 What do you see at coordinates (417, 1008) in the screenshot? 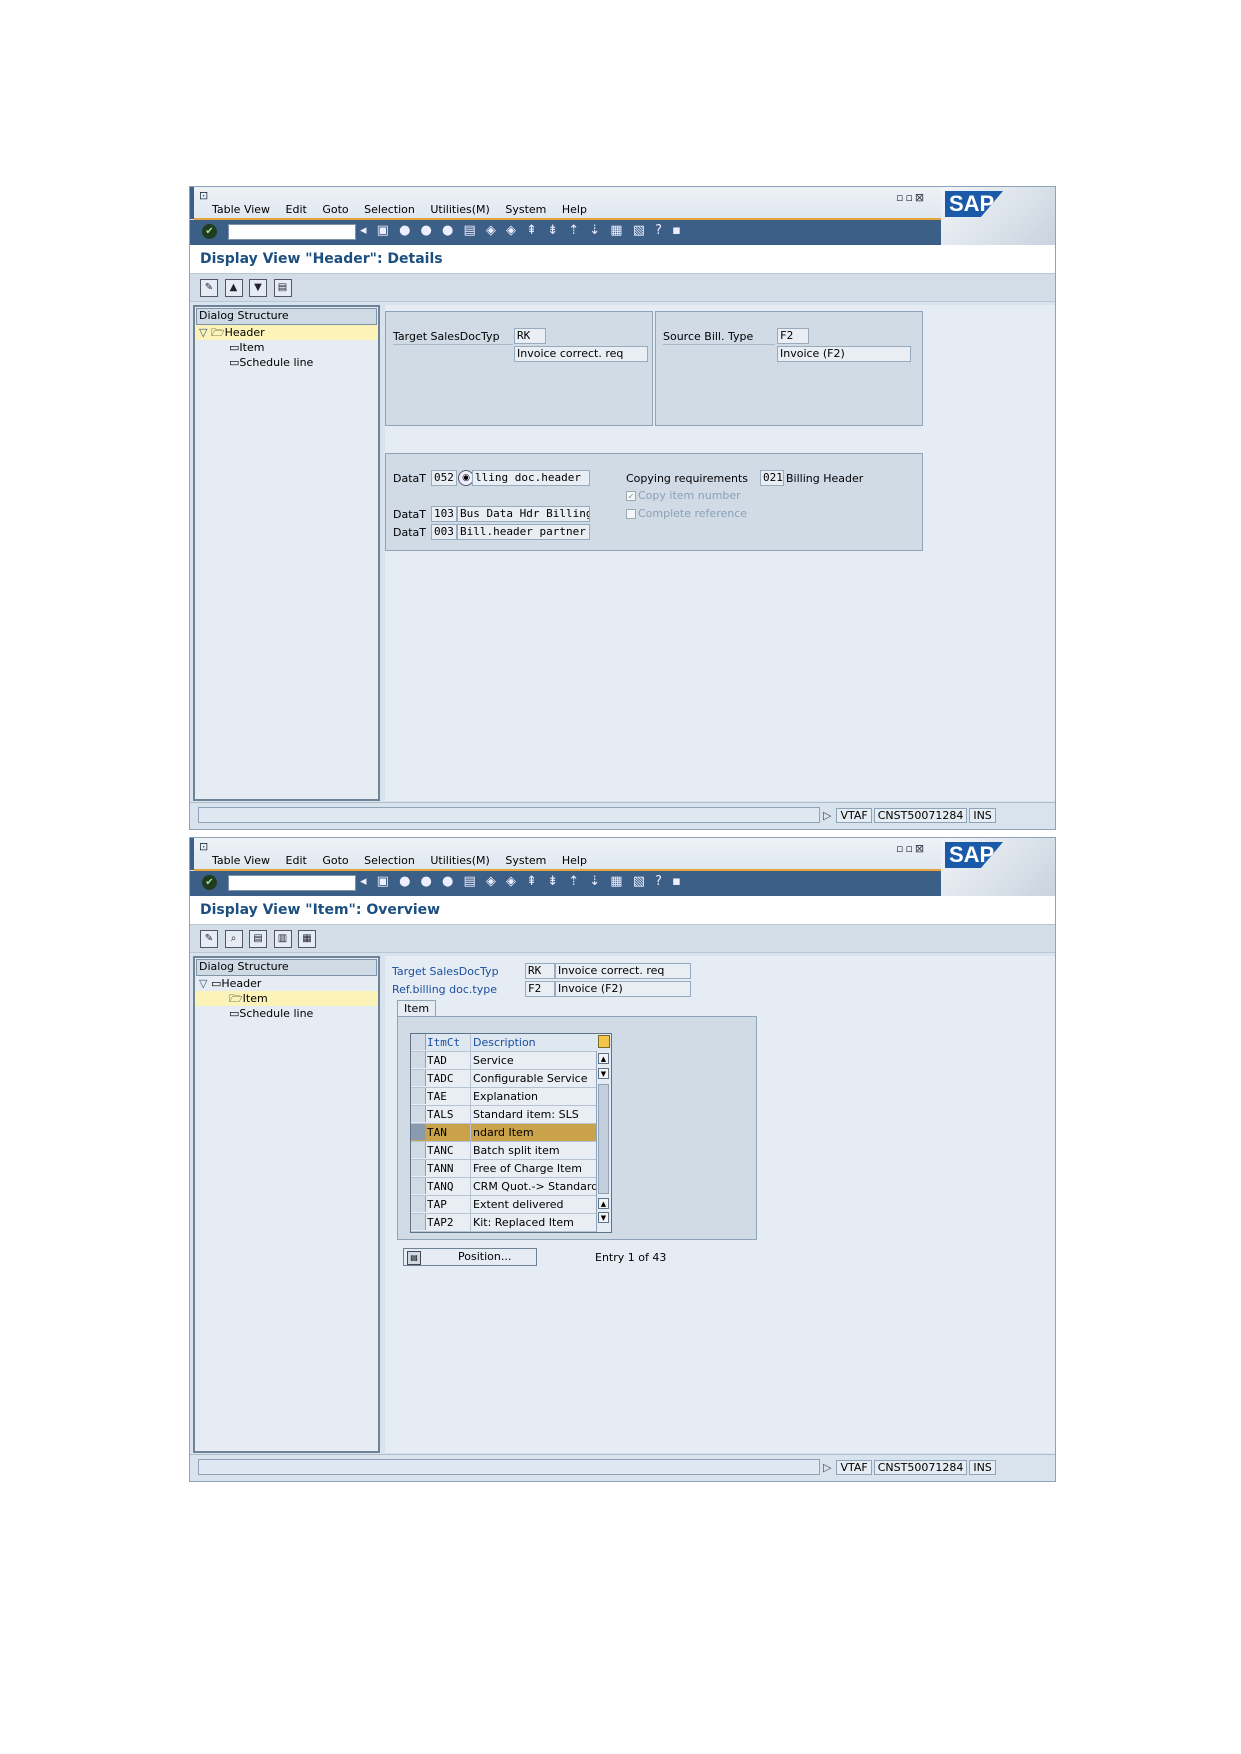
I see `tab-item: Item` at bounding box center [417, 1008].